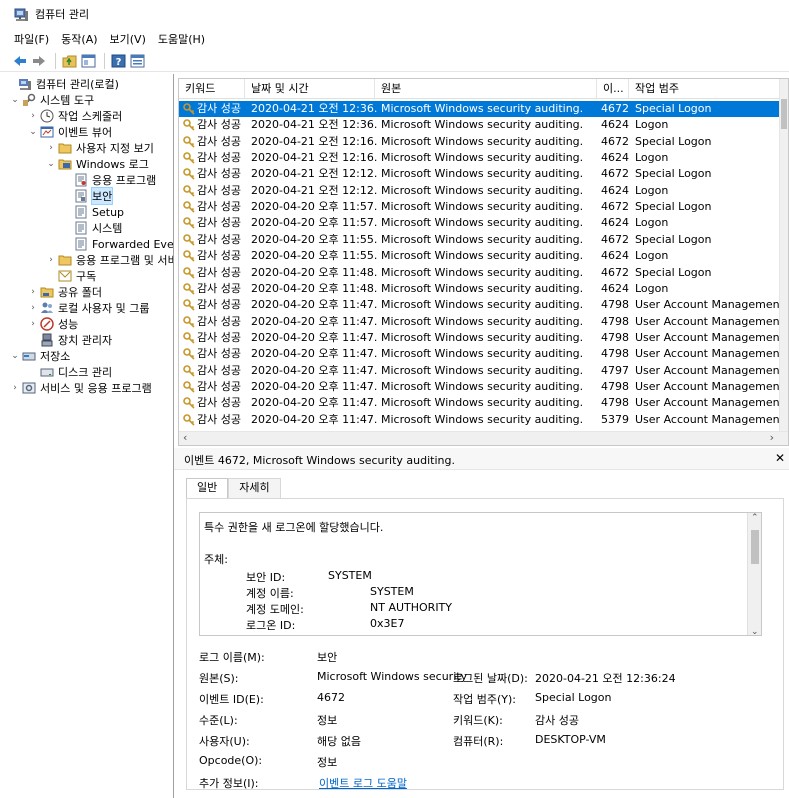 This screenshot has width=789, height=798. Describe the element at coordinates (65, 276) in the screenshot. I see `subscription-icon` at that location.